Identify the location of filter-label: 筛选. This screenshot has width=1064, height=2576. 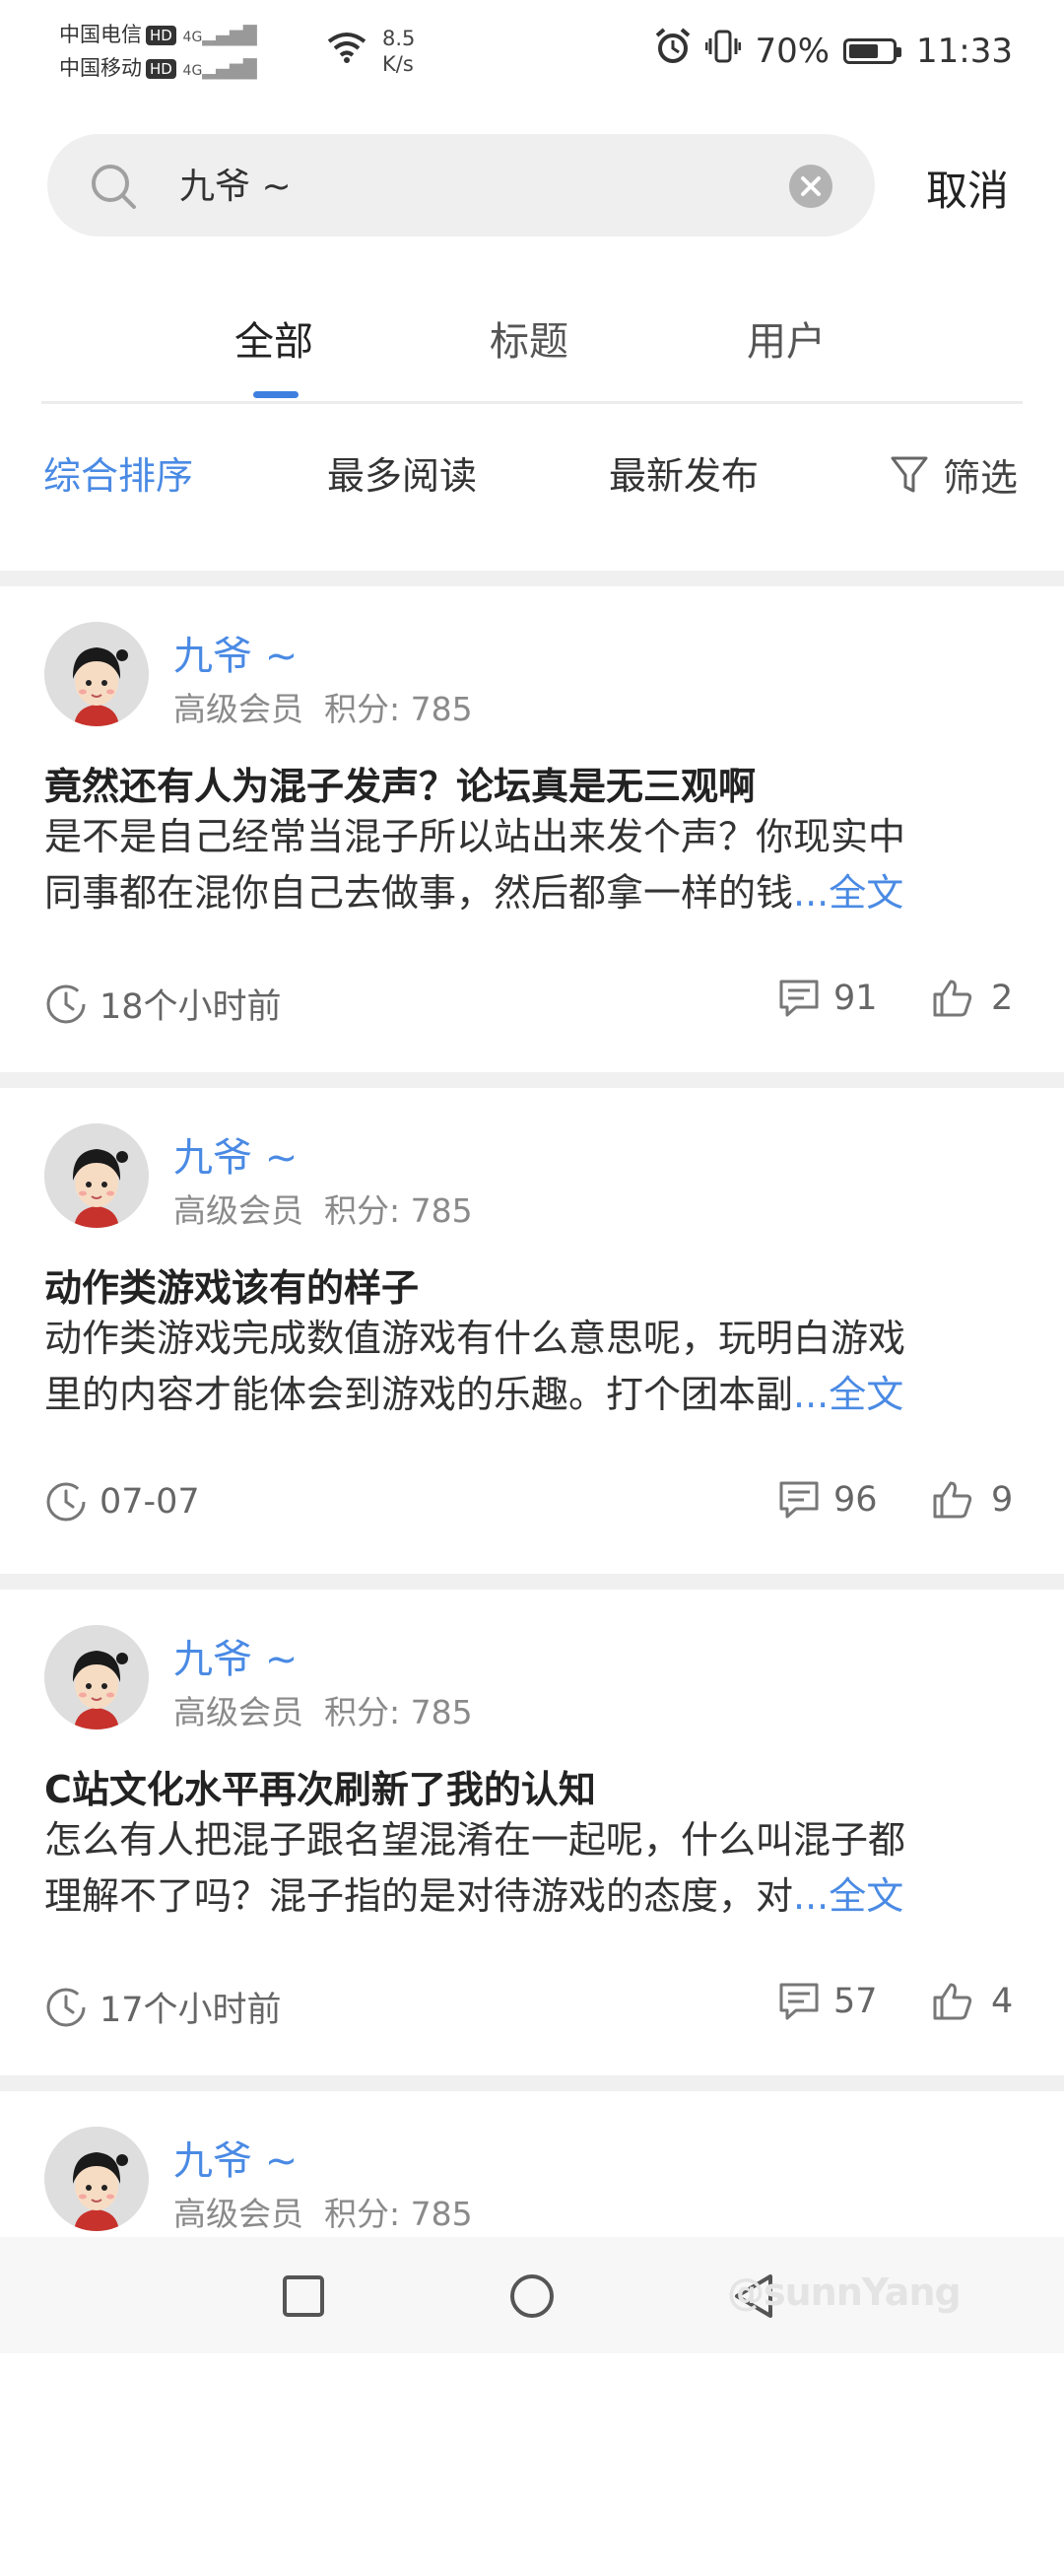
(981, 478).